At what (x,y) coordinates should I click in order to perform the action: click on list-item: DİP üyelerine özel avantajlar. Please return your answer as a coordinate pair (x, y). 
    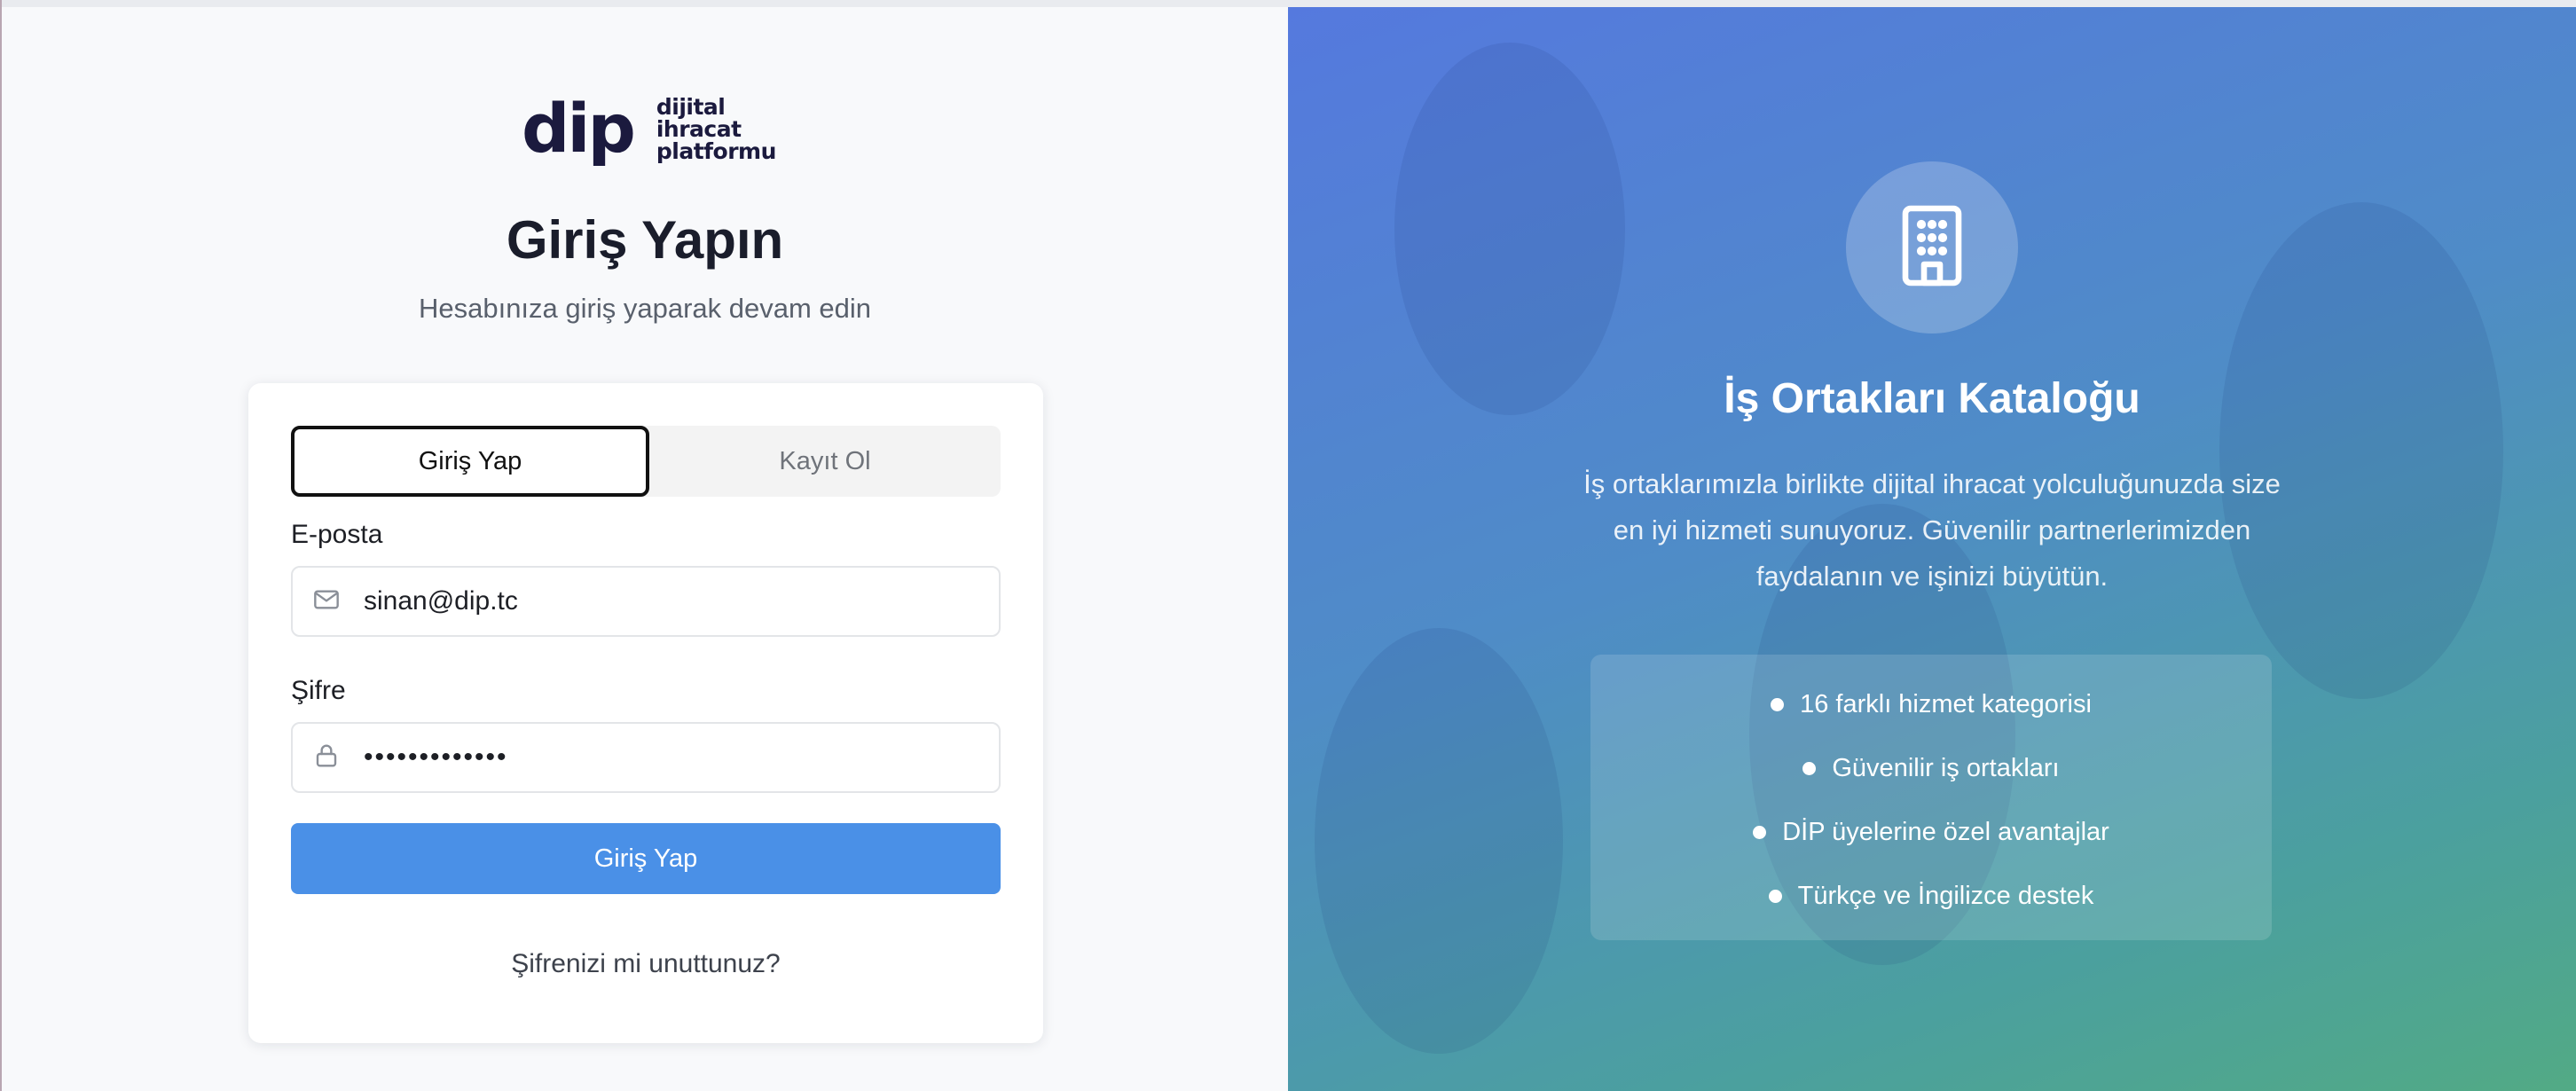
    Looking at the image, I should click on (1931, 832).